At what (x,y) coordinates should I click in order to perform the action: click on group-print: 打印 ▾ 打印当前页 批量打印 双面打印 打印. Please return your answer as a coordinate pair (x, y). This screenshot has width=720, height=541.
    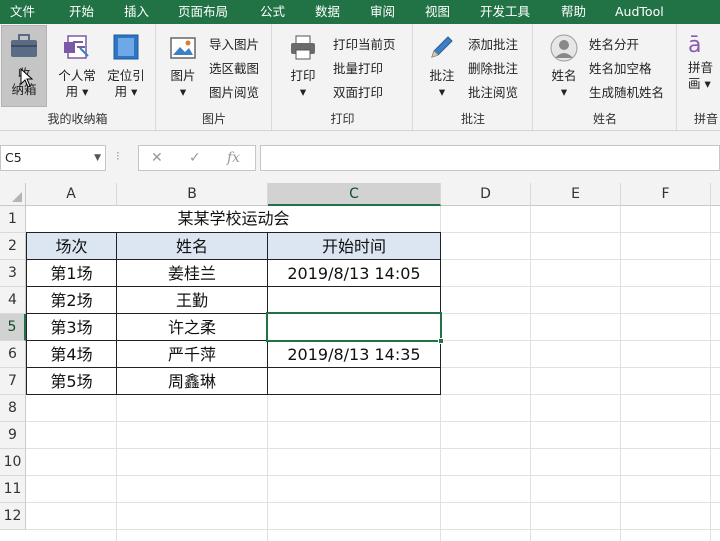
    Looking at the image, I should click on (343, 77).